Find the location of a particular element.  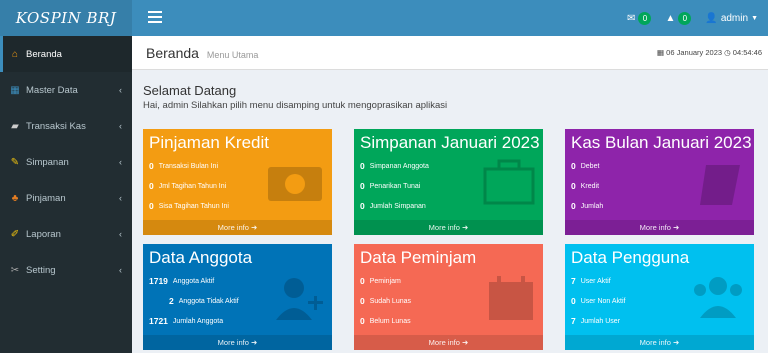

stat-row: 0 Peminjam is located at coordinates (380, 281).